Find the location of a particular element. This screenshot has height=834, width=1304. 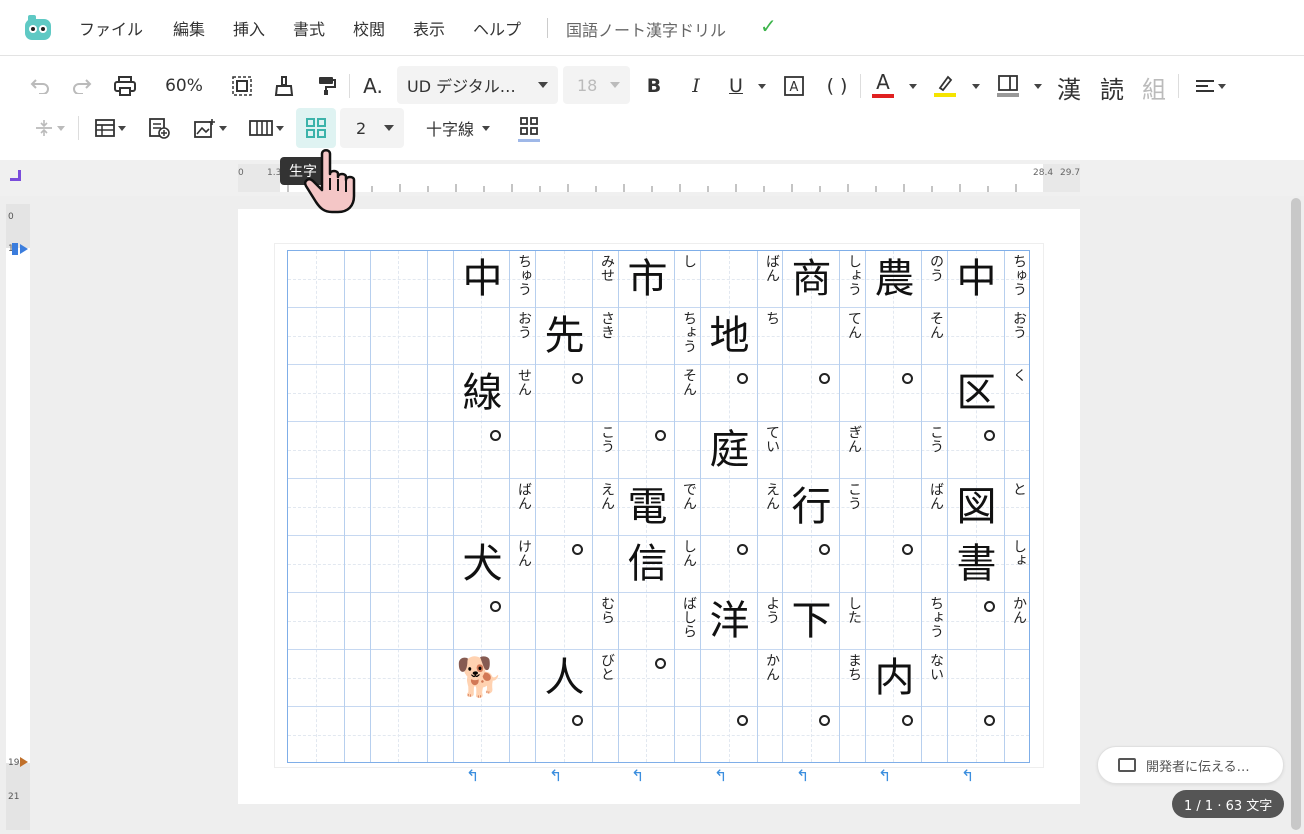

furigana-text: ない is located at coordinates (934, 667).